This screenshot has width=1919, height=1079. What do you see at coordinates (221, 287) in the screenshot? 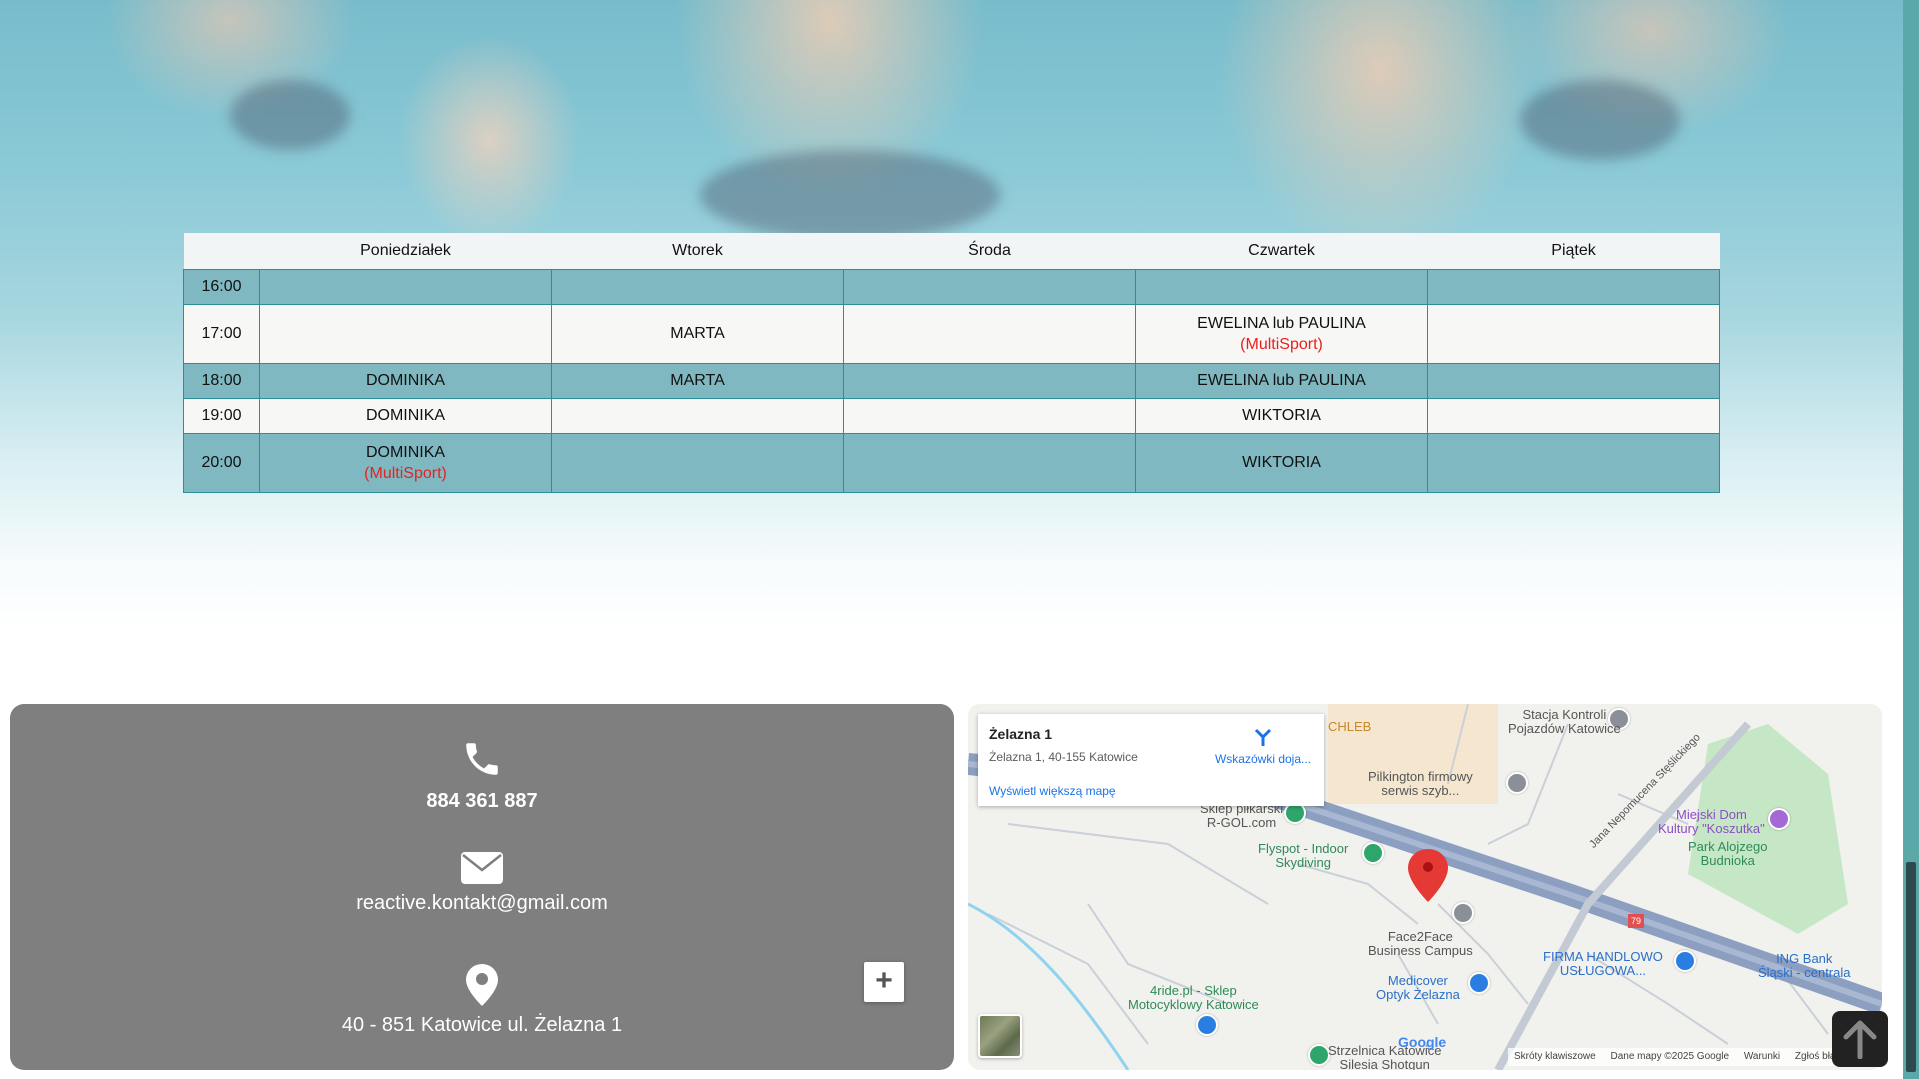
I see `time-cell: 16:00` at bounding box center [221, 287].